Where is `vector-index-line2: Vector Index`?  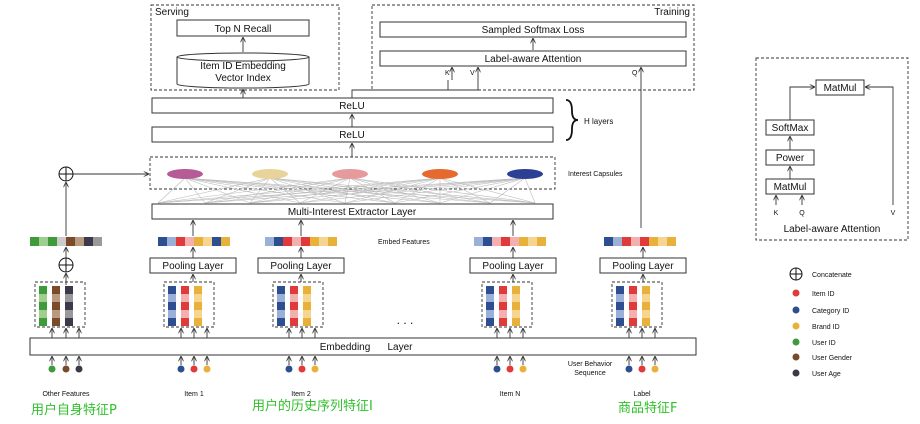
vector-index-line2: Vector Index is located at coordinates (243, 78).